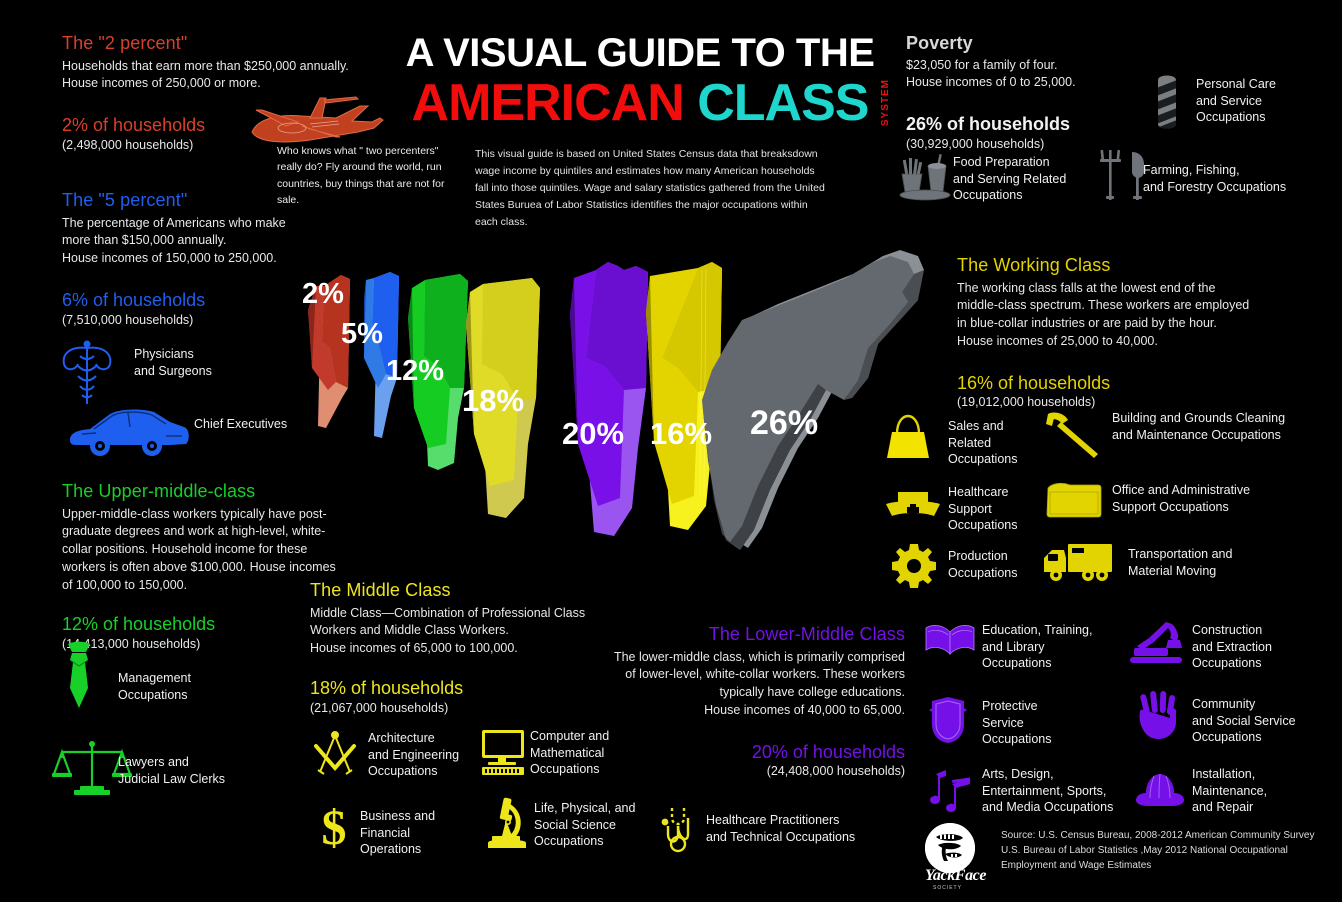 This screenshot has width=1342, height=902. I want to click on svg-text: 12%, so click(415, 371).